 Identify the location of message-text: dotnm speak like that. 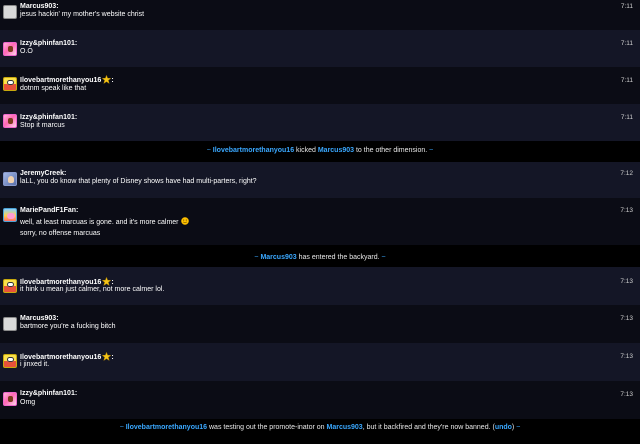
(53, 88).